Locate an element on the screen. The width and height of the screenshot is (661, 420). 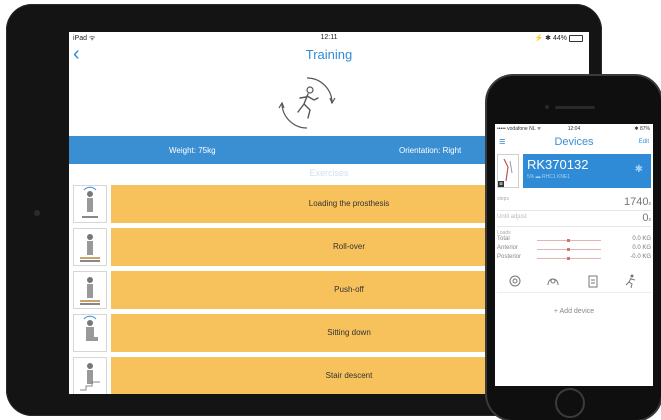
page-title: Devices is located at coordinates (574, 142).